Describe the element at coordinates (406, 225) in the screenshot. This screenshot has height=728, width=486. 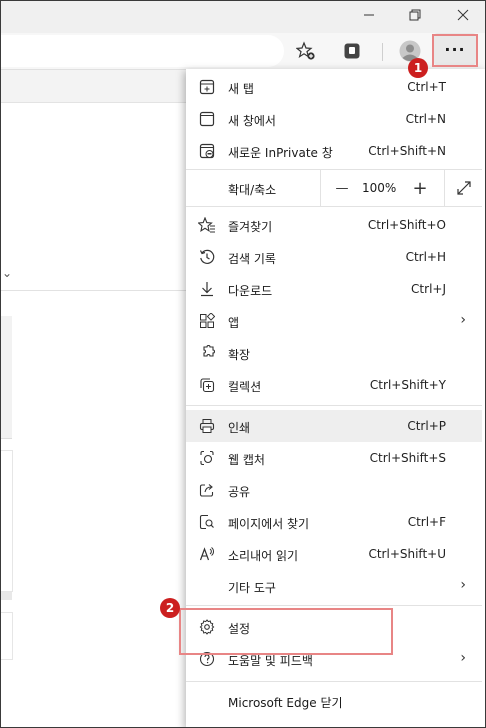
I see `menu-item-shortcut: Ctrl+Shift+O` at that location.